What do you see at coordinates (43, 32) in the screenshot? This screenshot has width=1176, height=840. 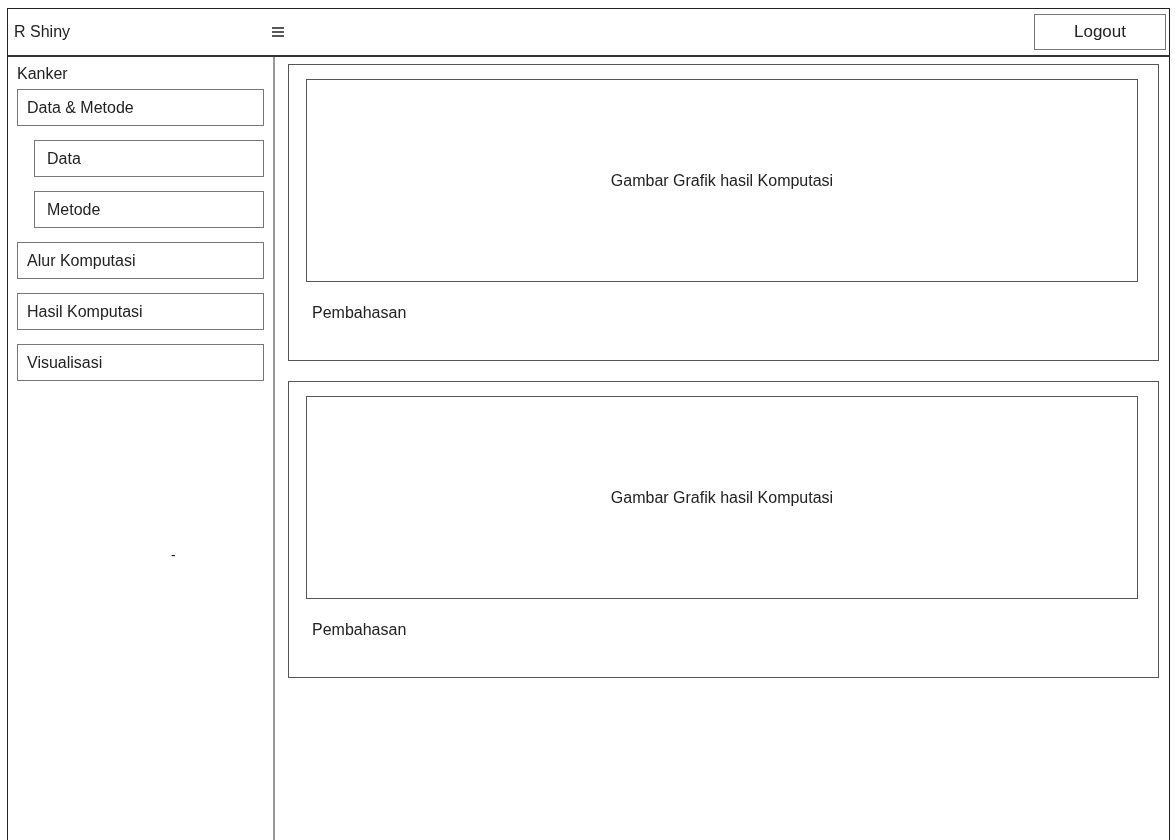 I see `app-title: R Shiny` at bounding box center [43, 32].